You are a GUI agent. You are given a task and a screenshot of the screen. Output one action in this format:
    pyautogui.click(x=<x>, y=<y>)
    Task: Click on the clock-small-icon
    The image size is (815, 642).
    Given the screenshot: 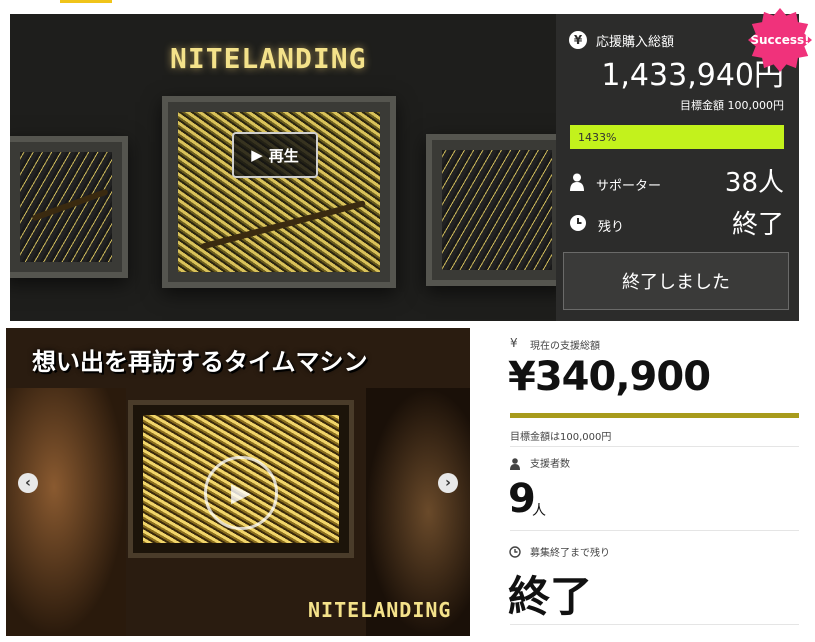 What is the action you would take?
    pyautogui.click(x=515, y=550)
    